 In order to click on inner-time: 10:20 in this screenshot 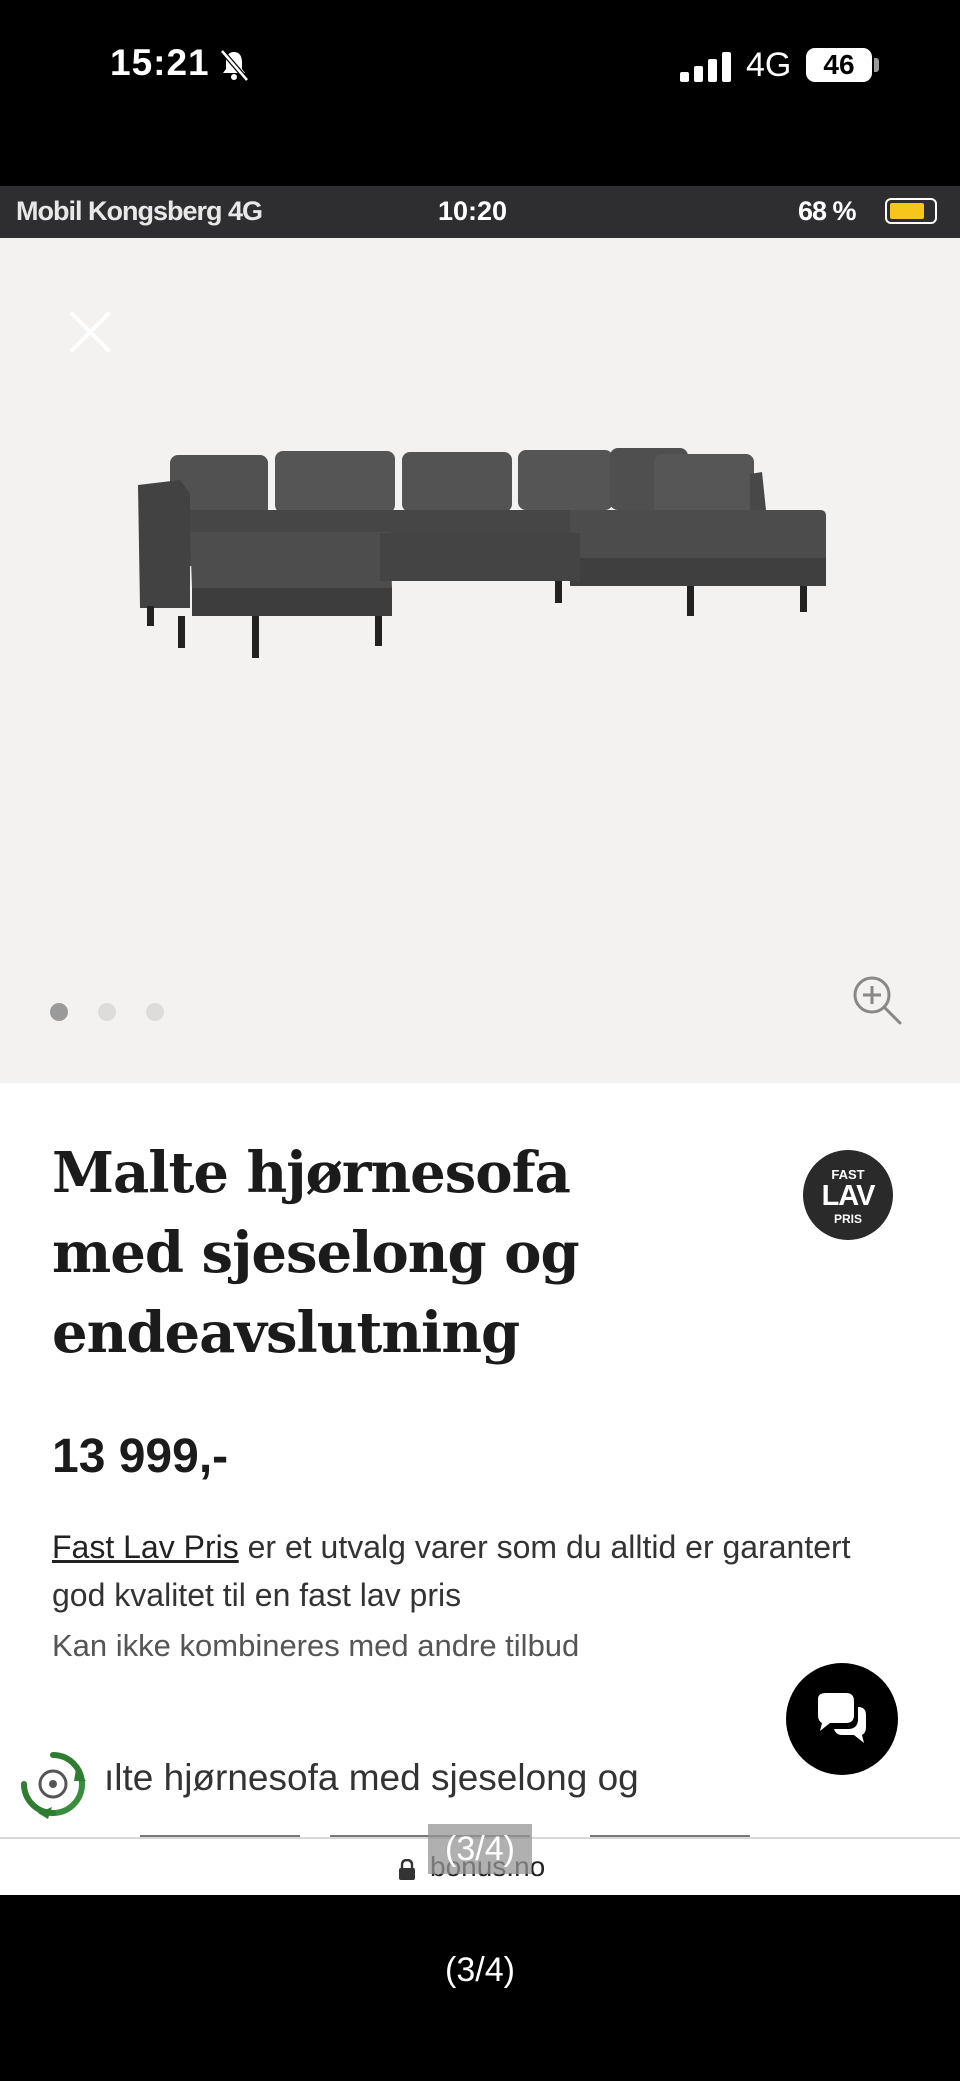, I will do `click(473, 211)`.